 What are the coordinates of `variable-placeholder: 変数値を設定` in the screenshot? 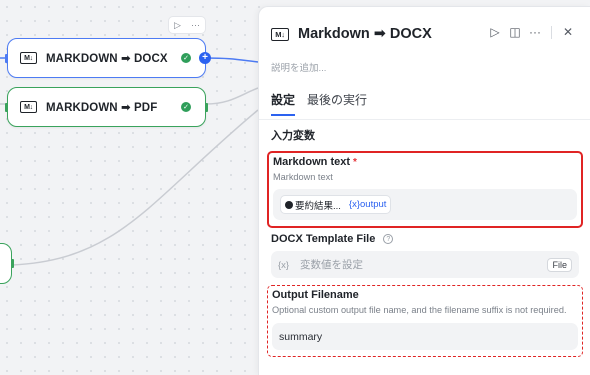 It's located at (332, 265).